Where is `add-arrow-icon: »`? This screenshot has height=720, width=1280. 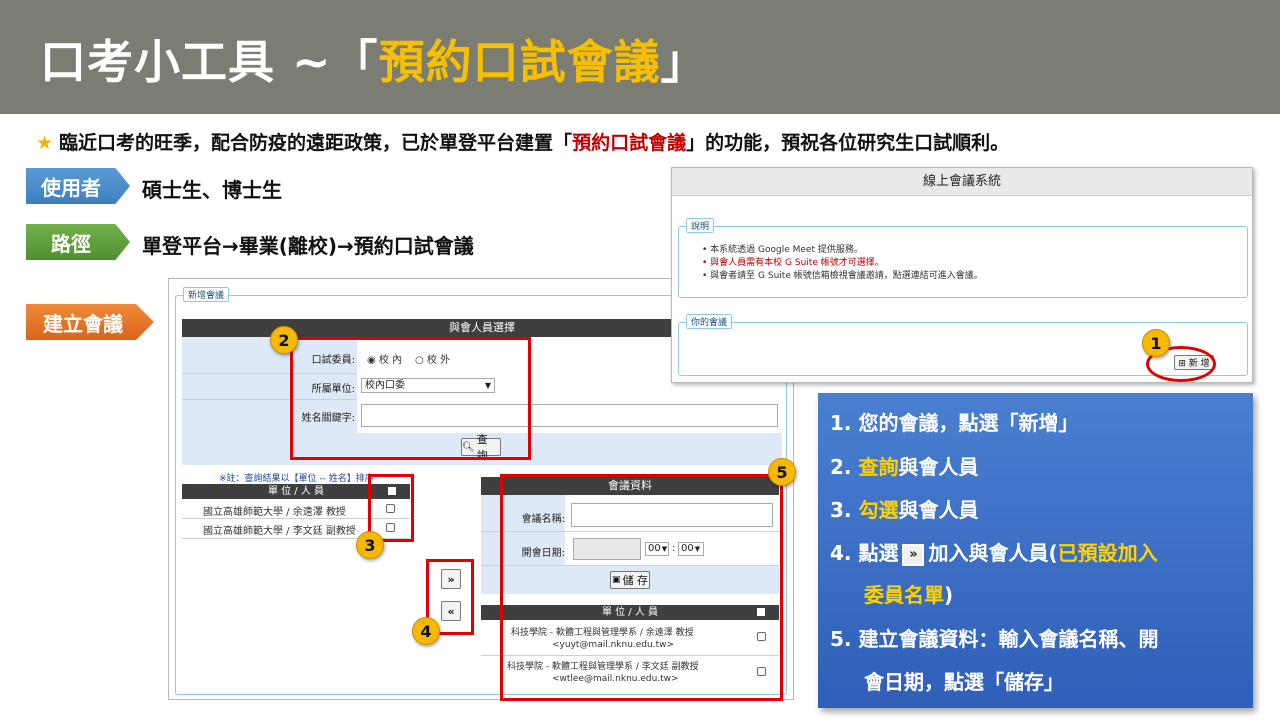
add-arrow-icon: » is located at coordinates (913, 554).